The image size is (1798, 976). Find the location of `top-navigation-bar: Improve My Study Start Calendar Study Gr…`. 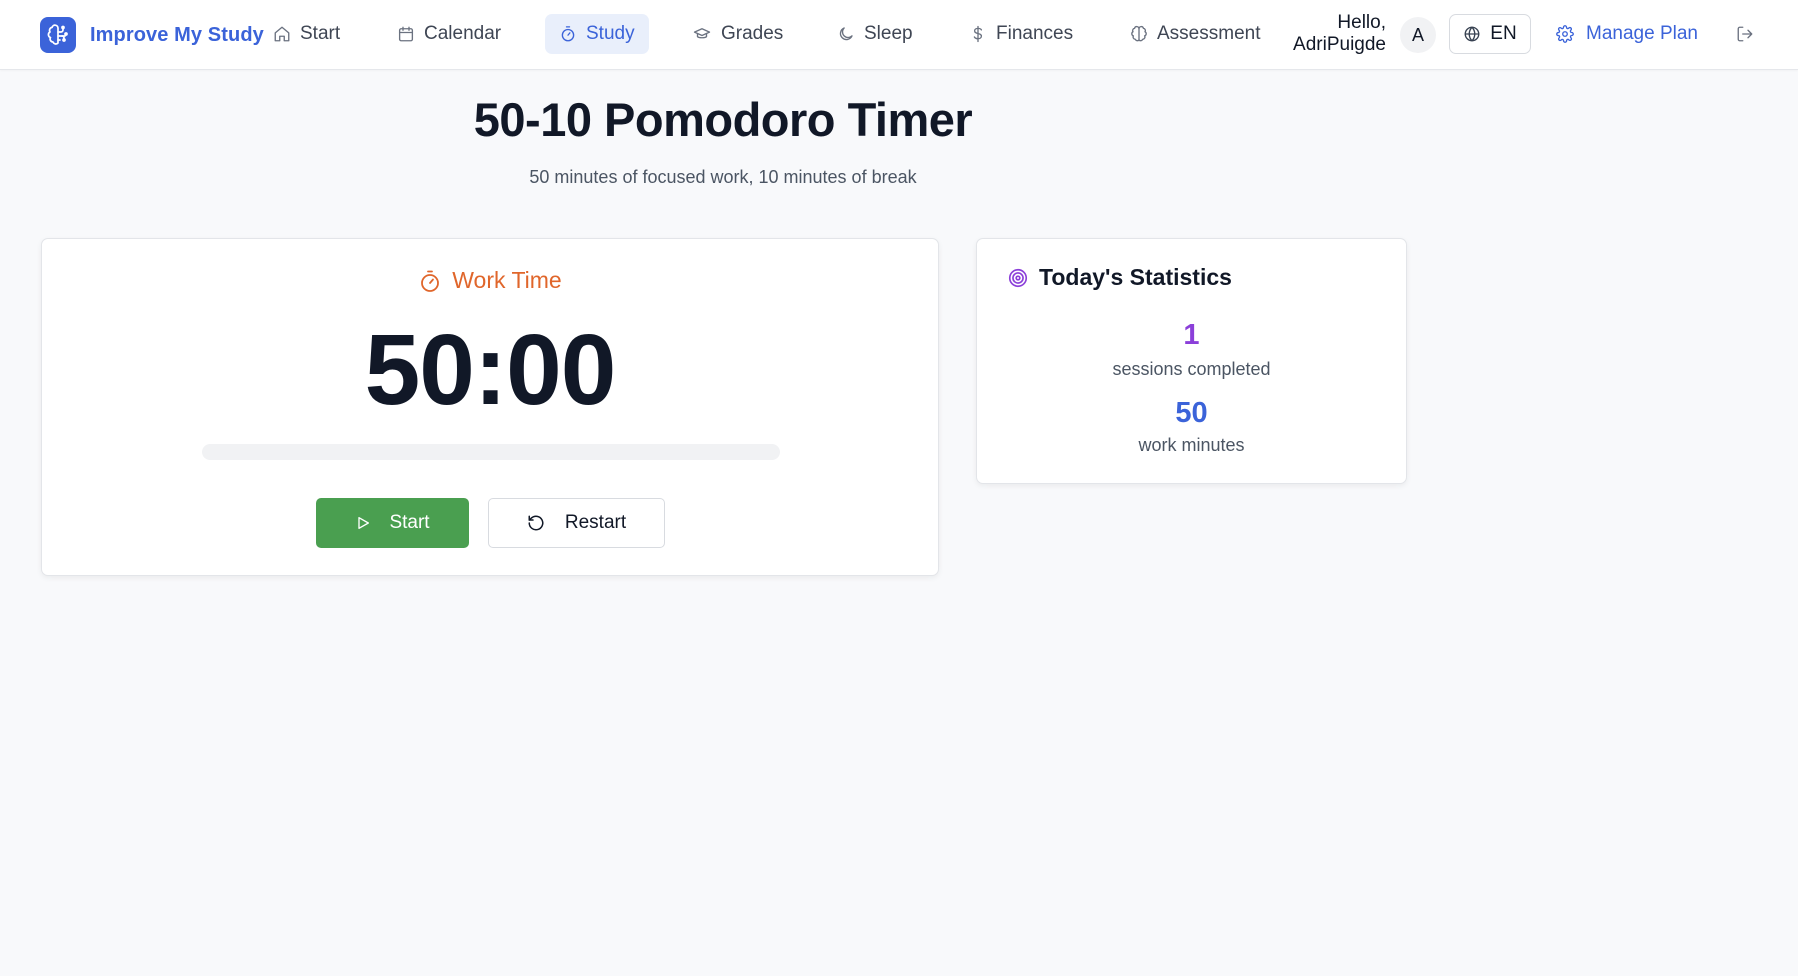

top-navigation-bar: Improve My Study Start Calendar Study Gr… is located at coordinates (899, 35).